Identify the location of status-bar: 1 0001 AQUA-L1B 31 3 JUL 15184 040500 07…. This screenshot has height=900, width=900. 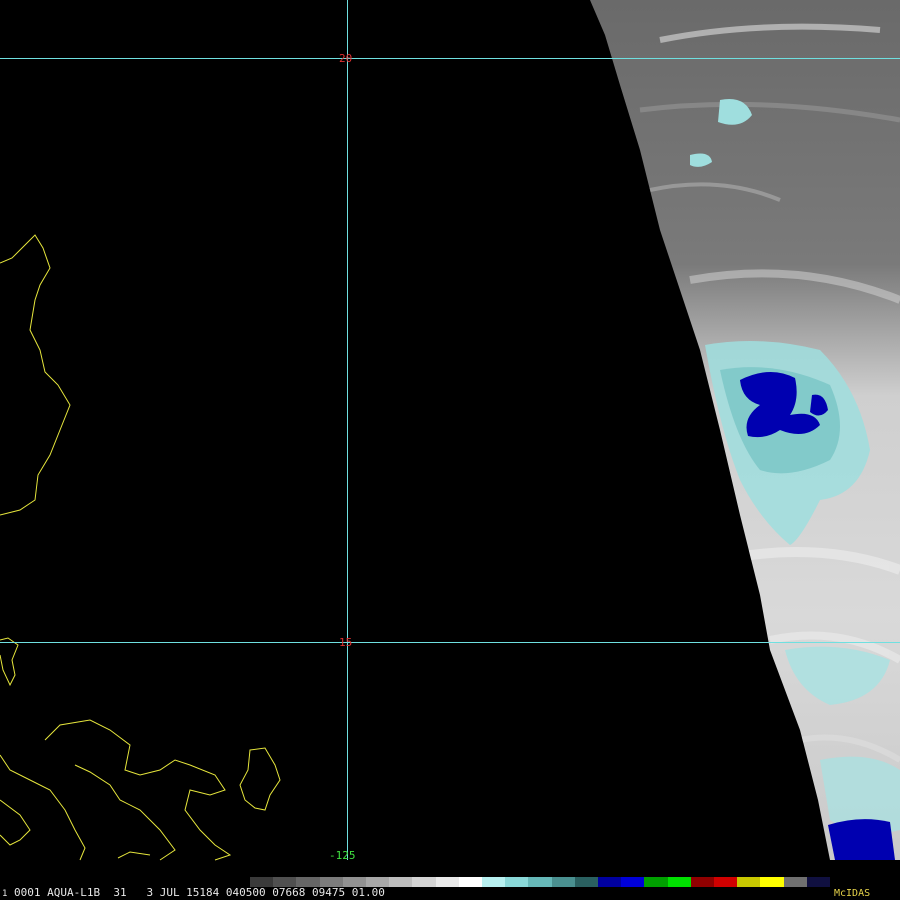
(450, 893).